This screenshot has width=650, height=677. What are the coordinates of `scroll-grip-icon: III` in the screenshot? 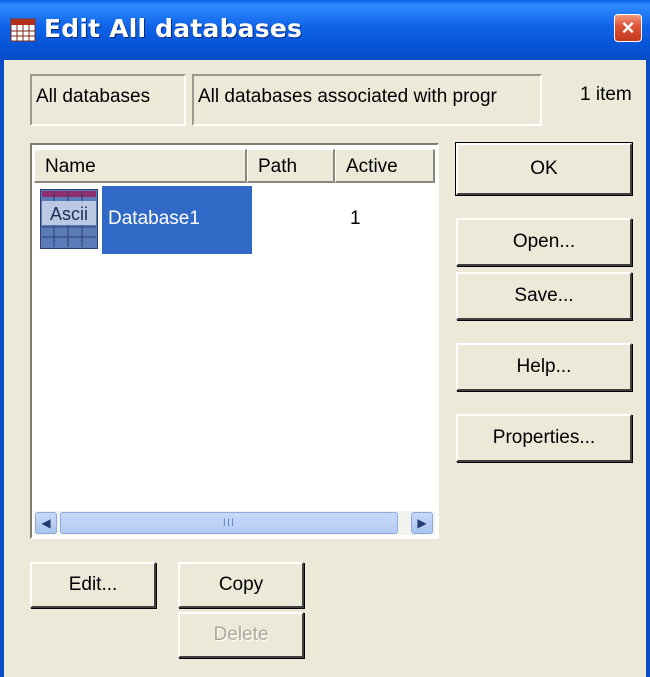 It's located at (229, 523).